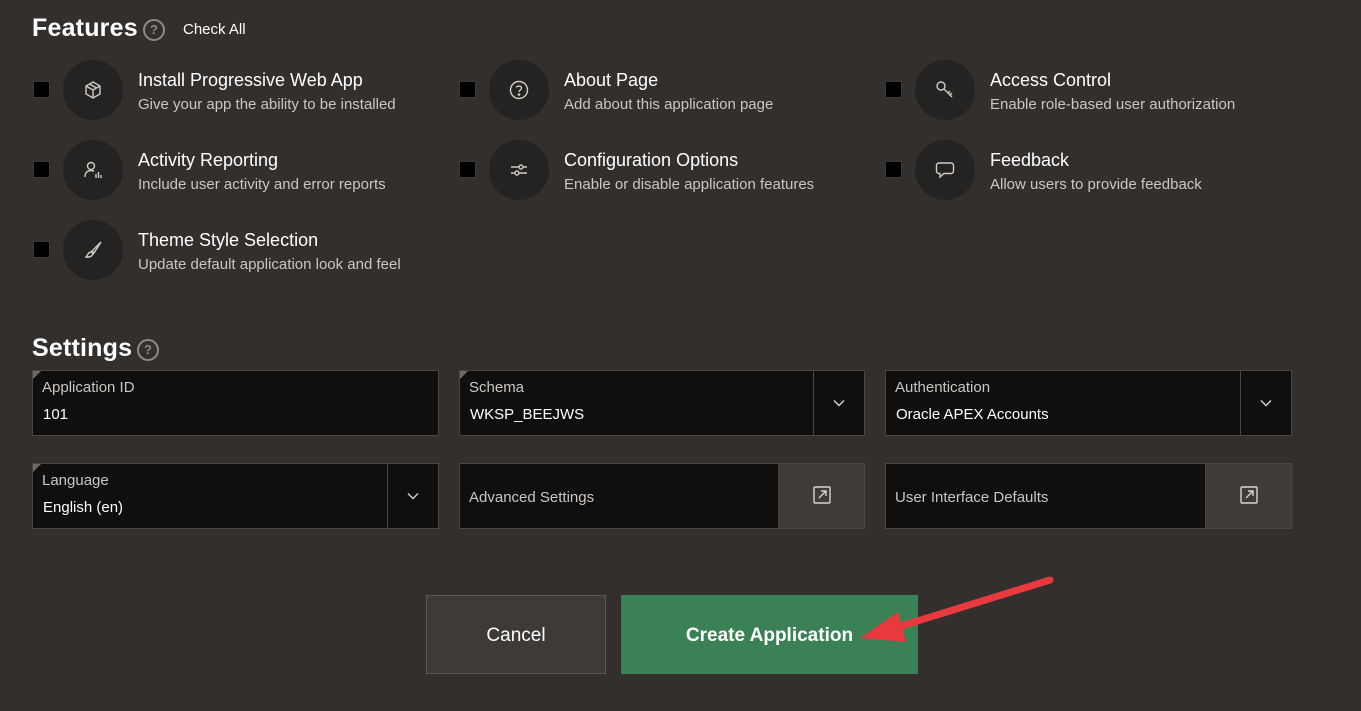 This screenshot has height=711, width=1361. Describe the element at coordinates (148, 350) in the screenshot. I see `settings-help-icon: ?` at that location.